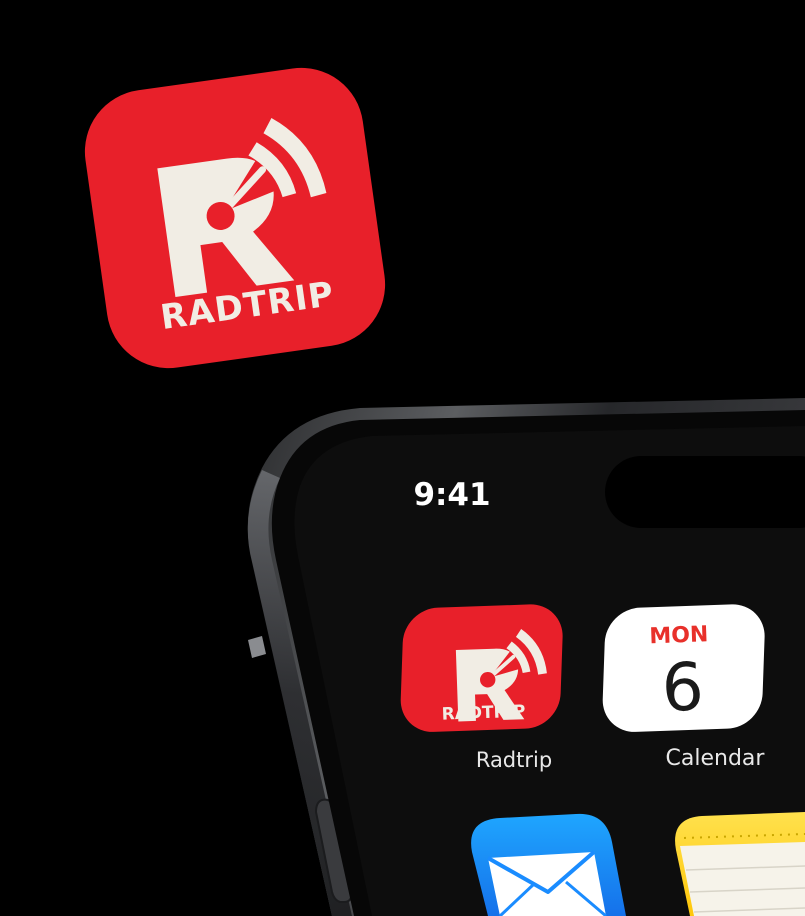  What do you see at coordinates (682, 687) in the screenshot?
I see `calendar-day: 6` at bounding box center [682, 687].